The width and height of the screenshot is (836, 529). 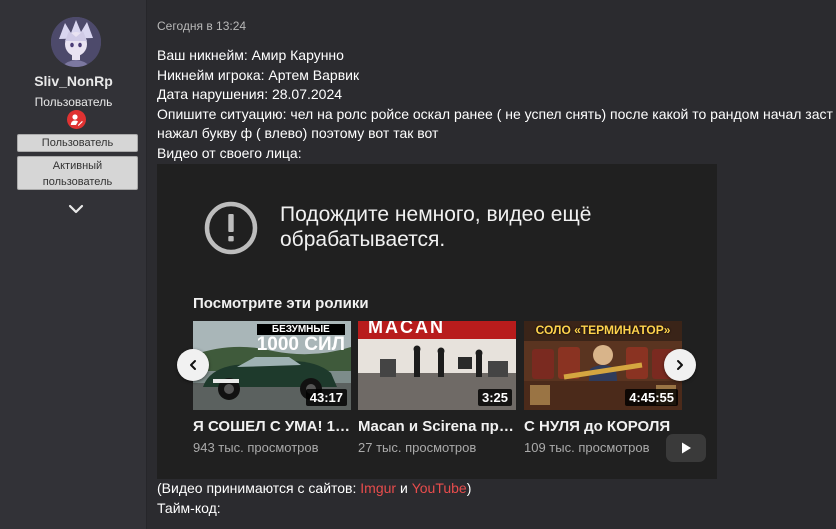 I want to click on video-duration: 43:17, so click(x=326, y=397).